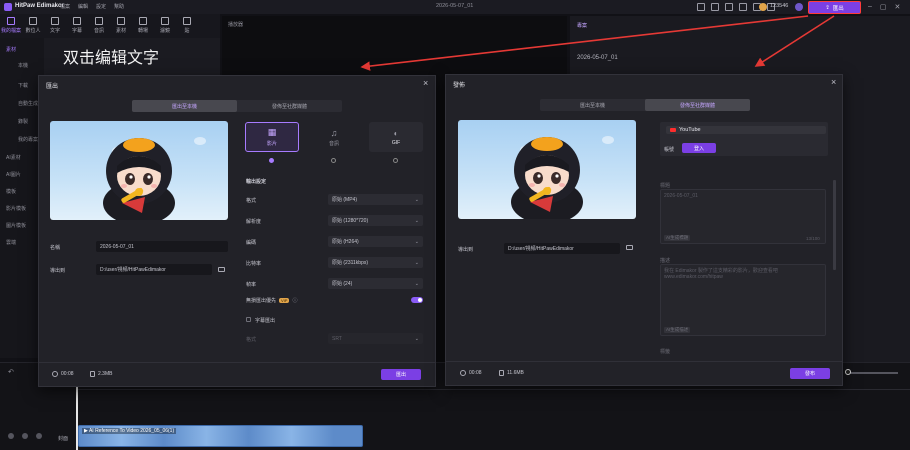 The height and width of the screenshot is (450, 910). I want to click on format-gif-radio, so click(395, 160).